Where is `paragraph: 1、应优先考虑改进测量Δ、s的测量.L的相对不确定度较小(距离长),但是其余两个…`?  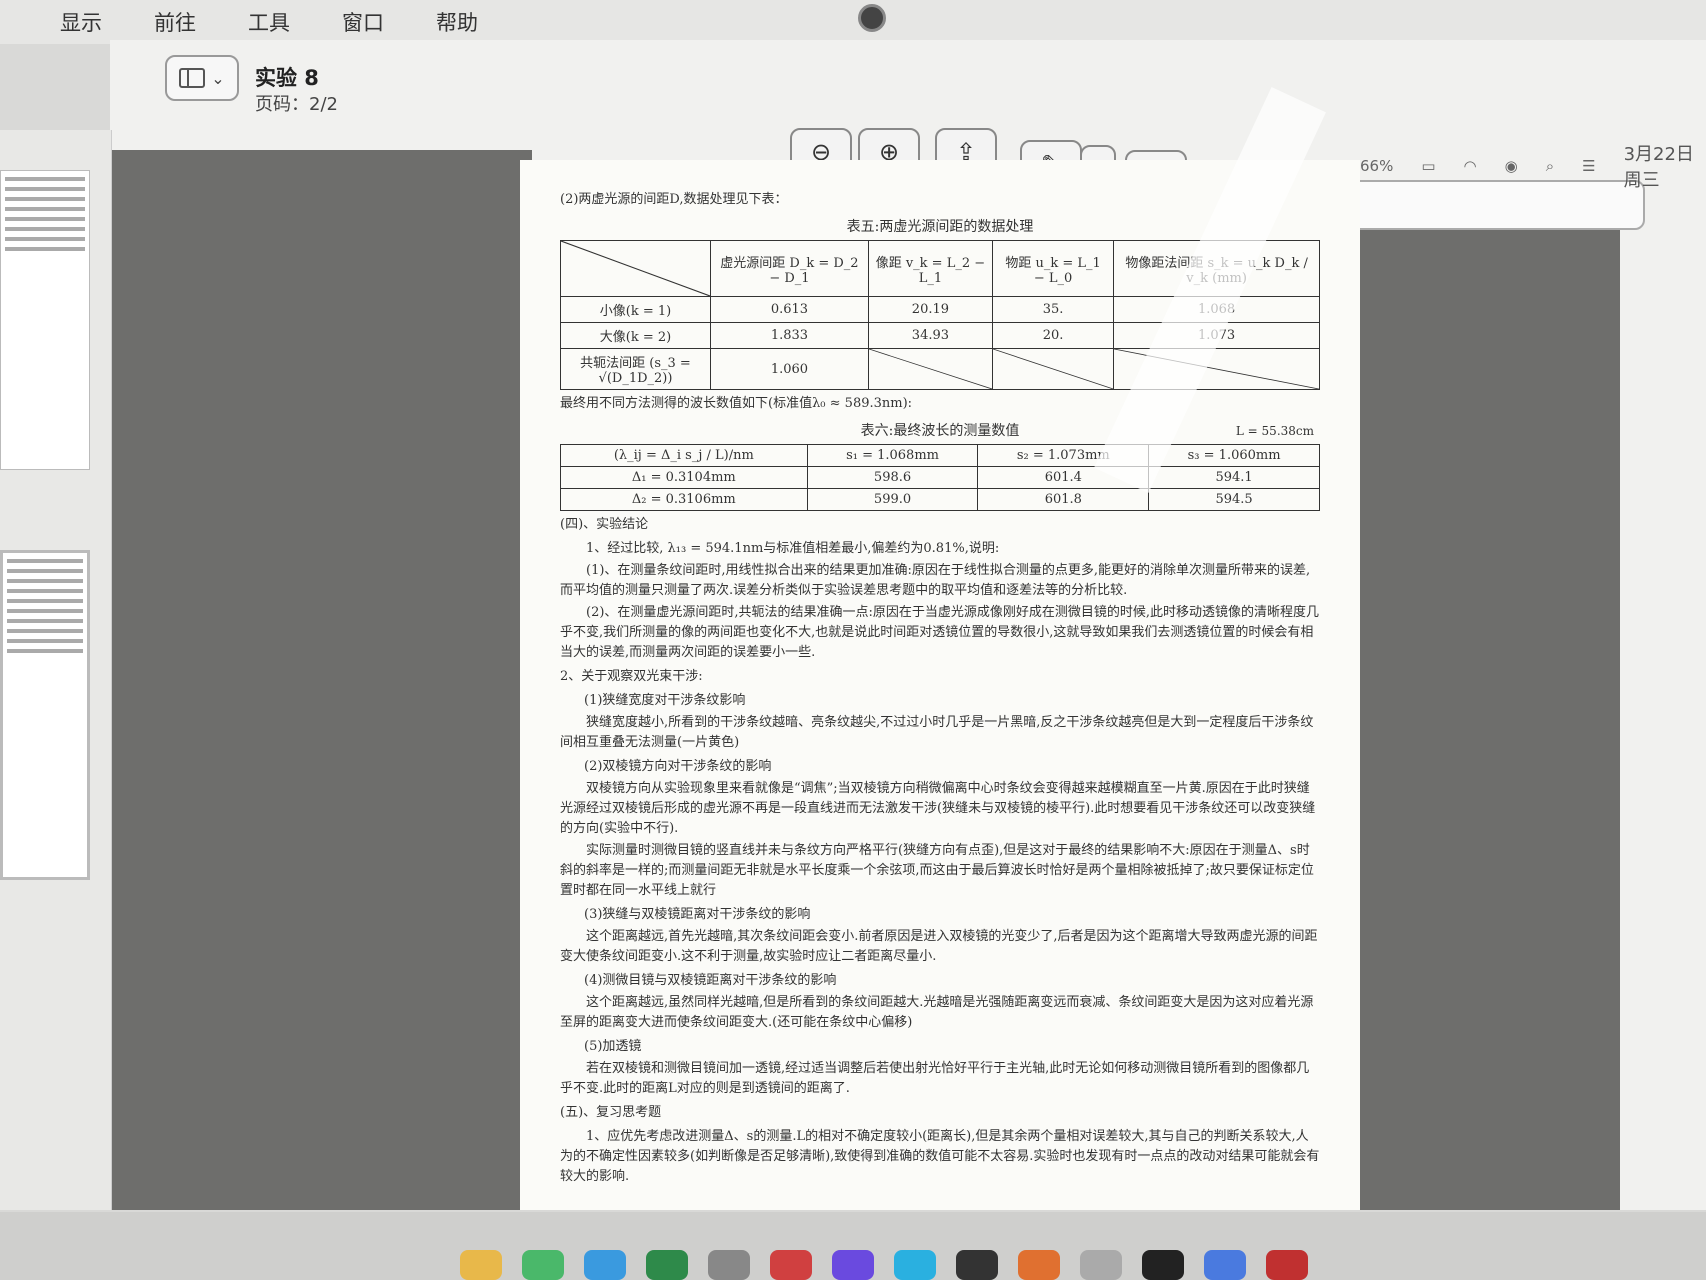
paragraph: 1、应优先考虑改进测量Δ、s的测量.L的相对不确定度较小(距离长),但是其余两个… is located at coordinates (940, 1156).